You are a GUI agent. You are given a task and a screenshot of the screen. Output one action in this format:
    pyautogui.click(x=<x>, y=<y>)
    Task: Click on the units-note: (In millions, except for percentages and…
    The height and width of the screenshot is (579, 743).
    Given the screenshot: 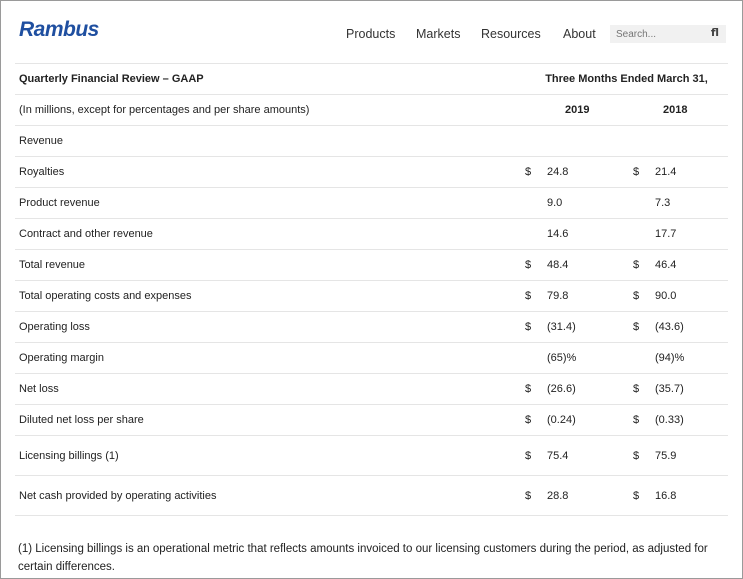 What is the action you would take?
    pyautogui.click(x=268, y=110)
    